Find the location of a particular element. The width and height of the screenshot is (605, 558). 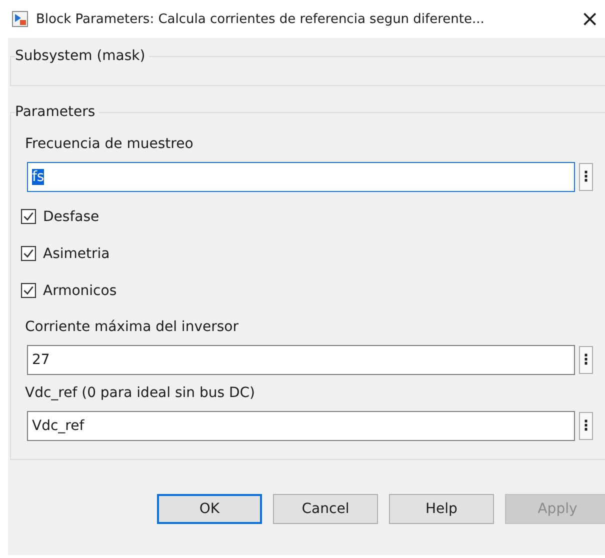

parameter-label: Corriente máxima del inversor is located at coordinates (132, 327).